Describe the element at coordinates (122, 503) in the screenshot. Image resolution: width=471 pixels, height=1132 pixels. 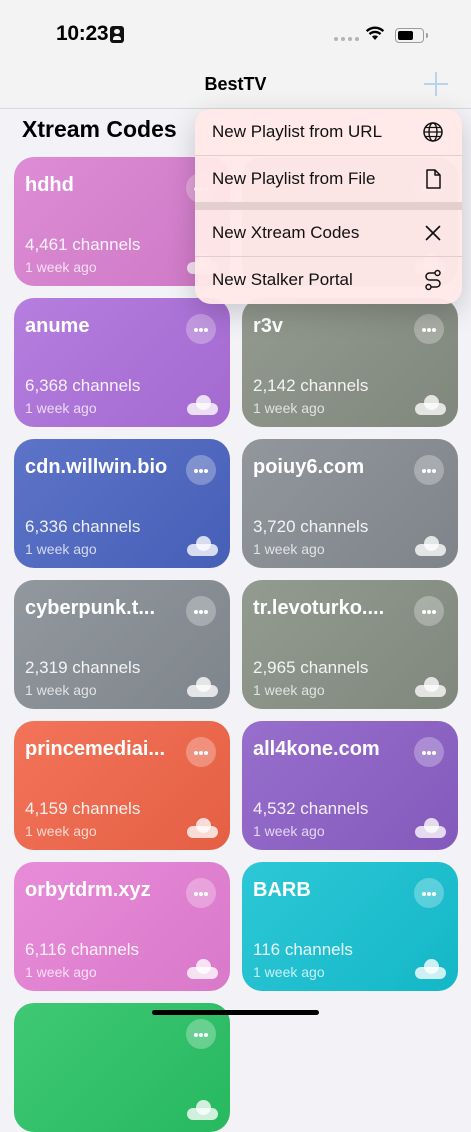
I see `playlist-card: cdn.willwin.bio 6,336 channels 1 week ago` at that location.